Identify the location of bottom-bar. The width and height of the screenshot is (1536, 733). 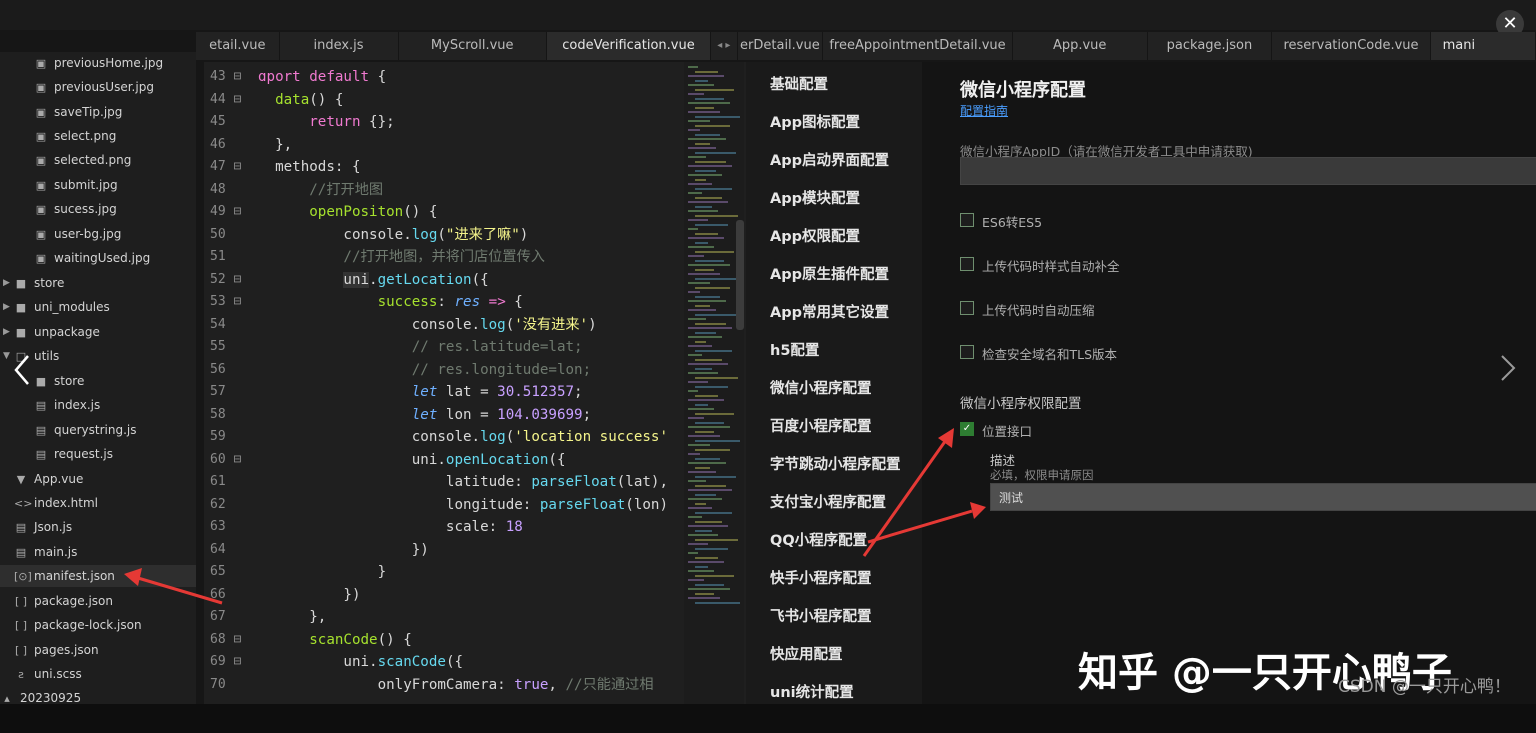
(768, 718).